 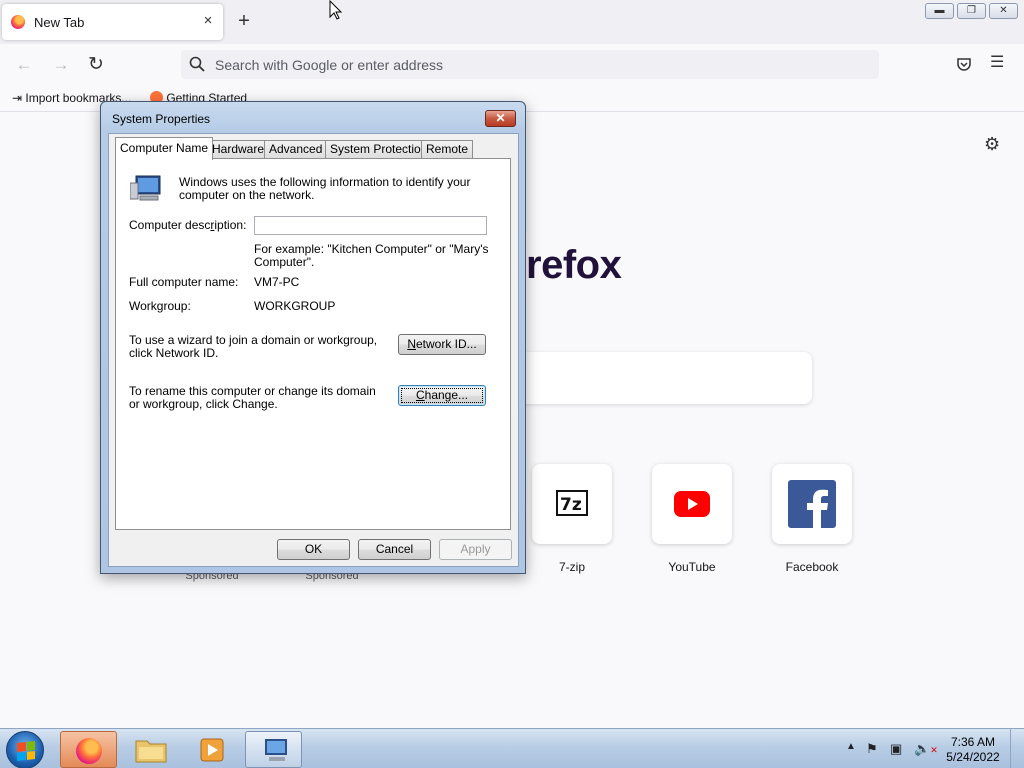 What do you see at coordinates (851, 746) in the screenshot?
I see `show-hidden-icons: ▲` at bounding box center [851, 746].